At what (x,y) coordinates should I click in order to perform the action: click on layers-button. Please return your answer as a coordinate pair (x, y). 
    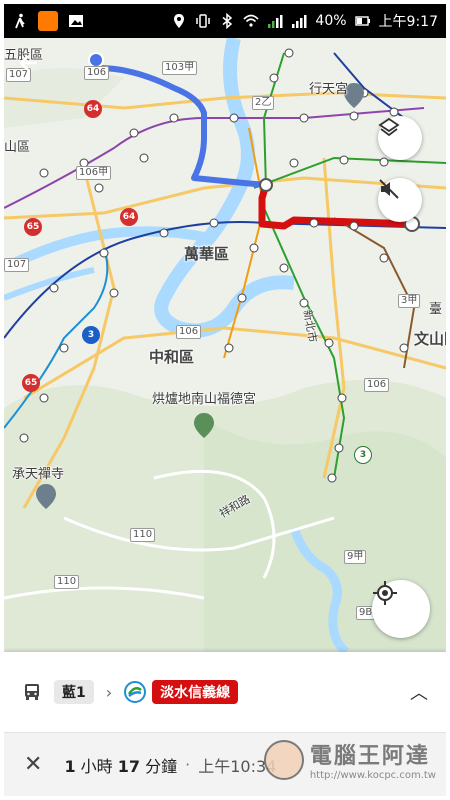
    Looking at the image, I should click on (400, 138).